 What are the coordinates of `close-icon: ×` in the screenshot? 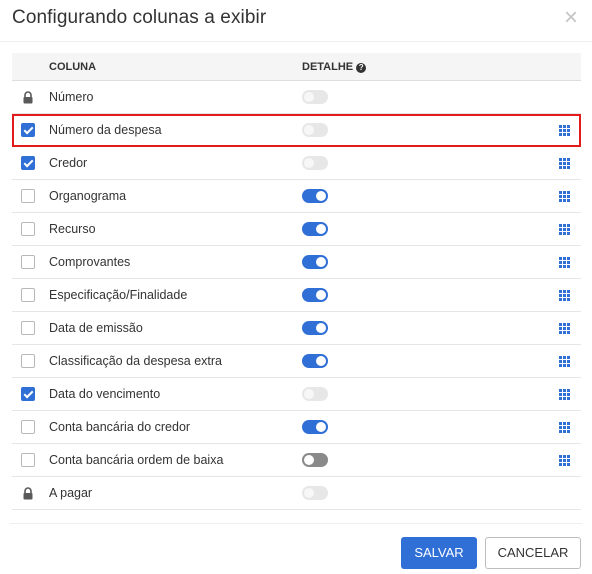 It's located at (571, 18).